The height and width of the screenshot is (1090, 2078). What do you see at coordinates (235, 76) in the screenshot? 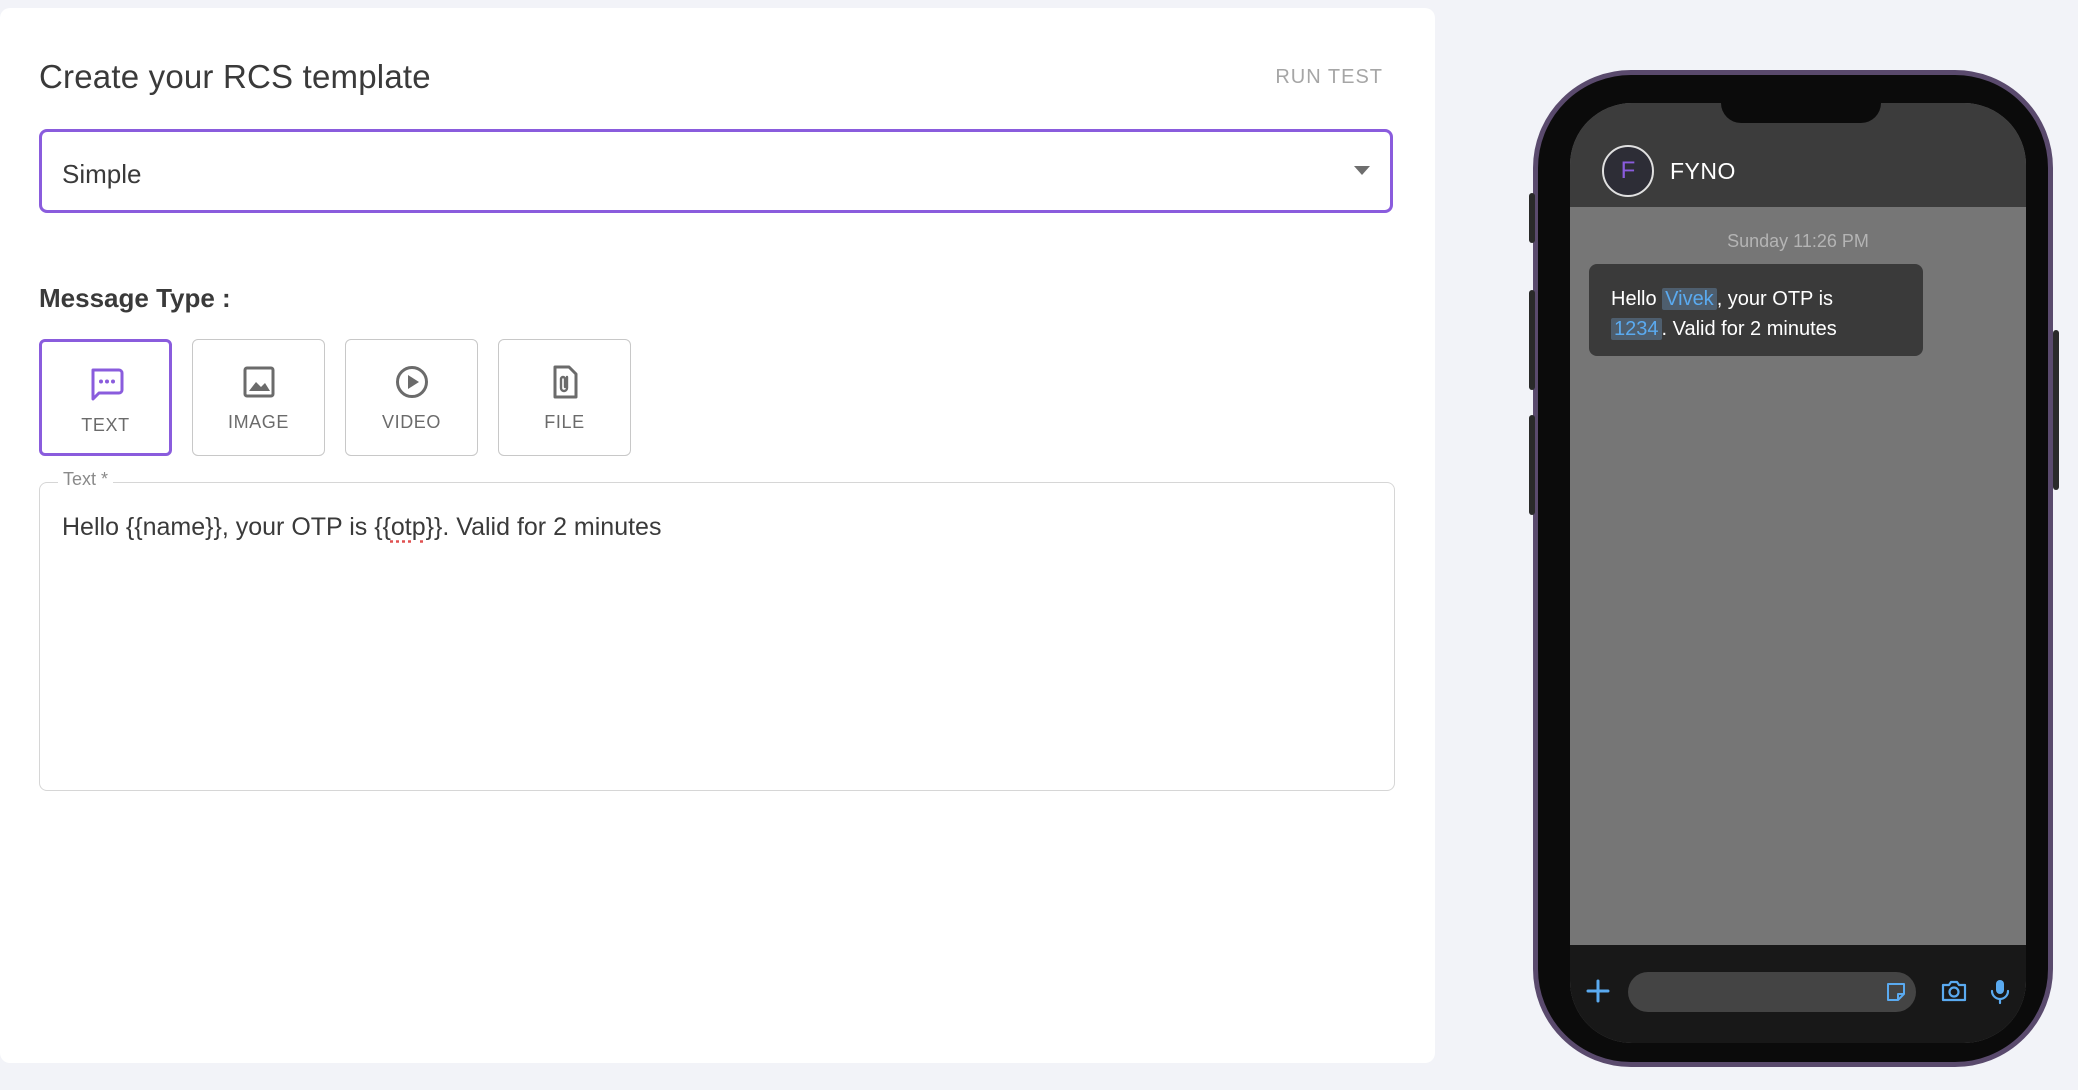
I see `page-title: Create your RCS template` at bounding box center [235, 76].